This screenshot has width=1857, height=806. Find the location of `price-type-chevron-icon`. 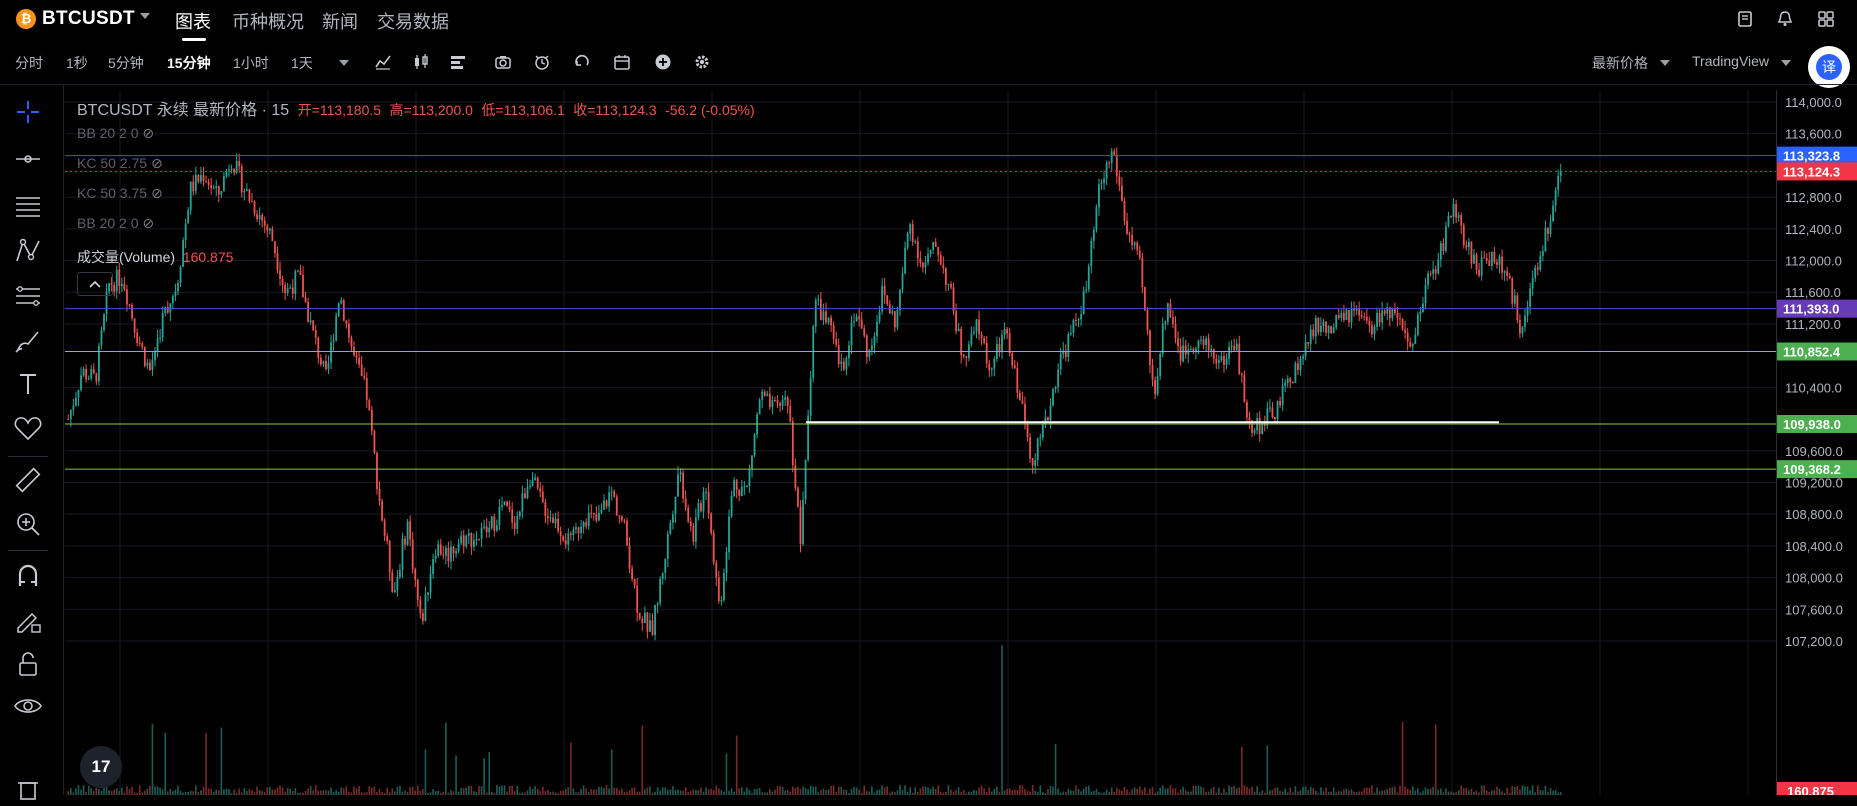

price-type-chevron-icon is located at coordinates (1665, 63).